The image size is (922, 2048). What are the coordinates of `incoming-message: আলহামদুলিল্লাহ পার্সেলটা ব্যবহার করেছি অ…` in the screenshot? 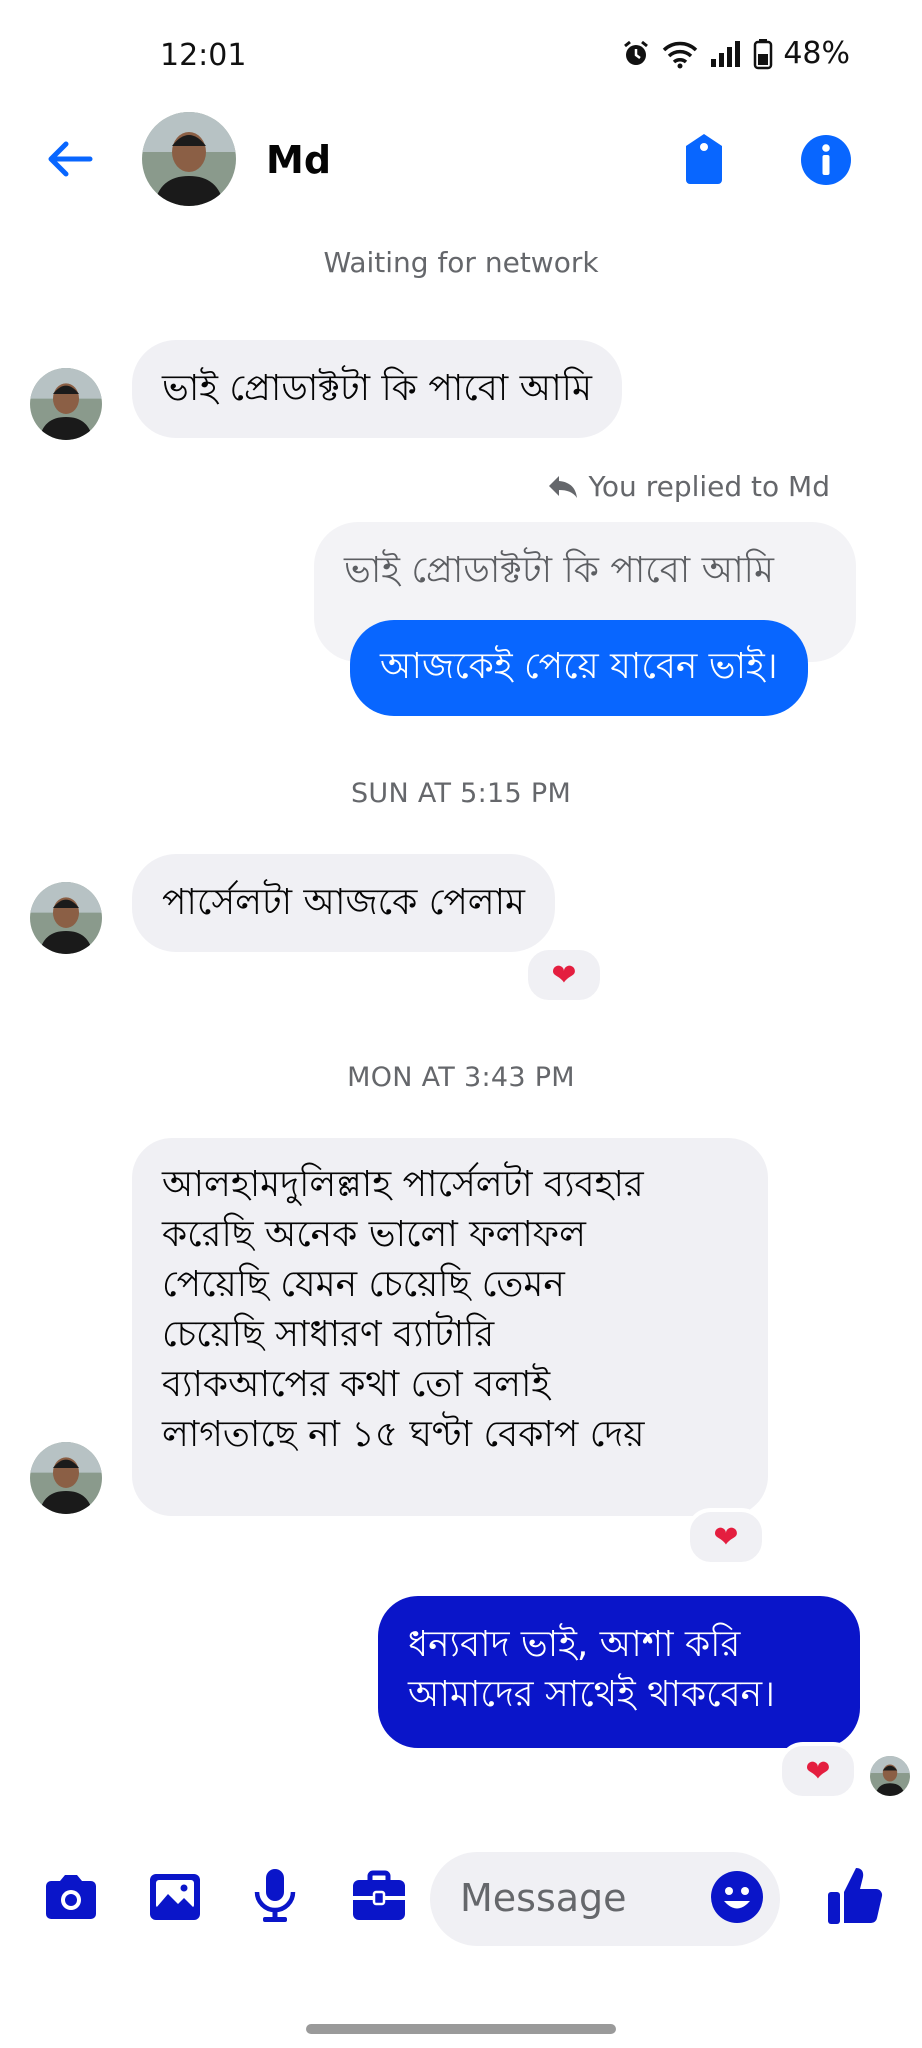 It's located at (450, 1327).